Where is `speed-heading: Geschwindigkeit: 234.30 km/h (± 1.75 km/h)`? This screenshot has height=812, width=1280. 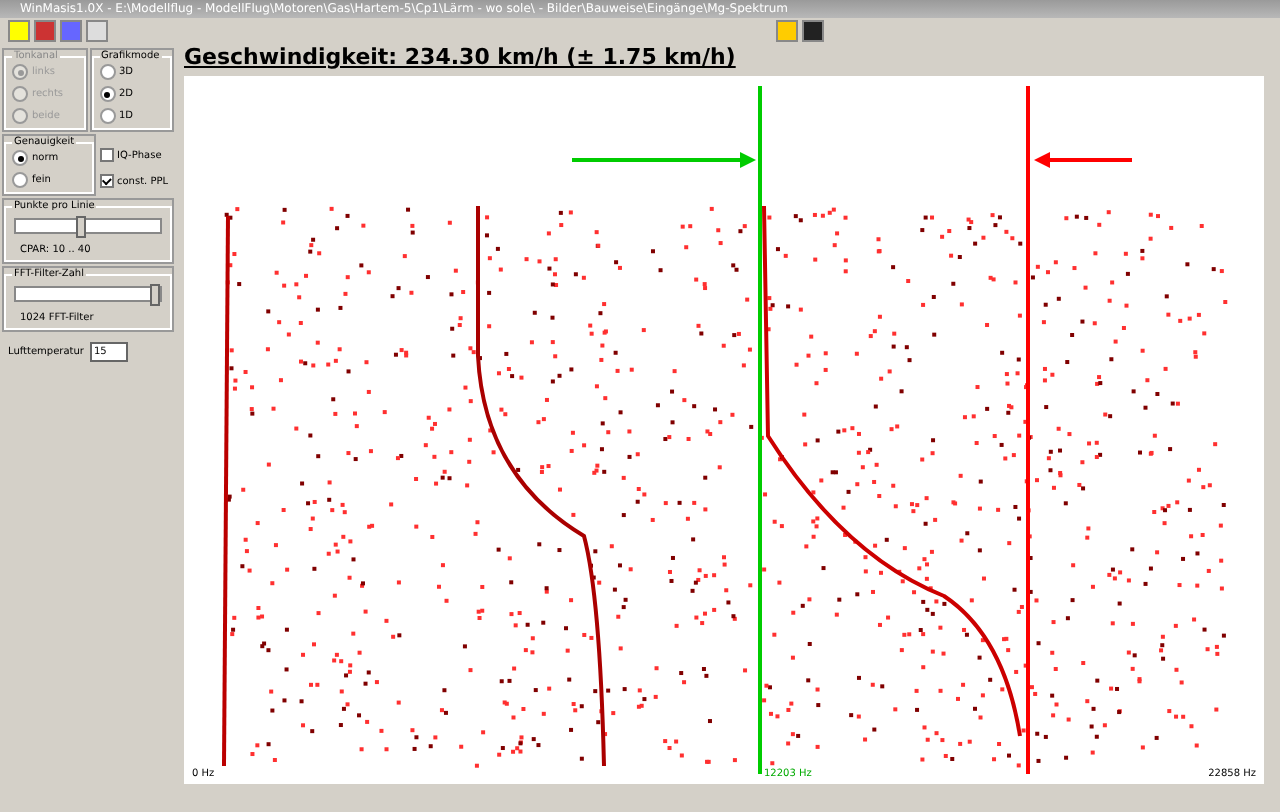 speed-heading: Geschwindigkeit: 234.30 km/h (± 1.75 km/h) is located at coordinates (461, 59).